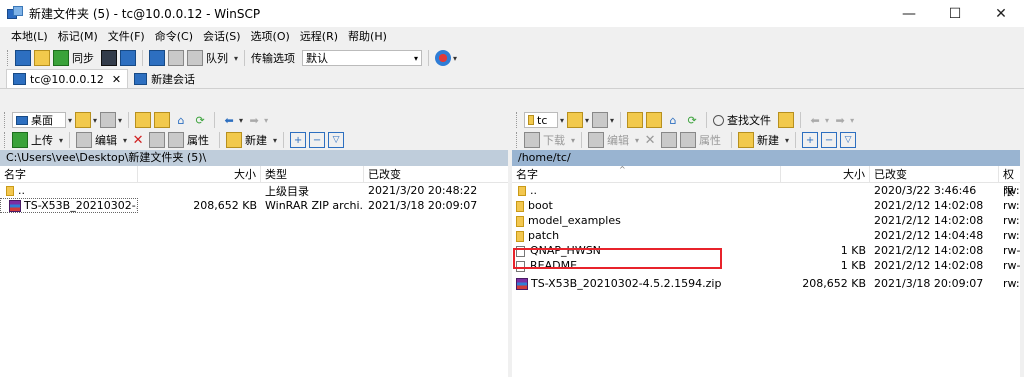  What do you see at coordinates (42, 140) in the screenshot?
I see `upload-button-label: 上传` at bounding box center [42, 140].